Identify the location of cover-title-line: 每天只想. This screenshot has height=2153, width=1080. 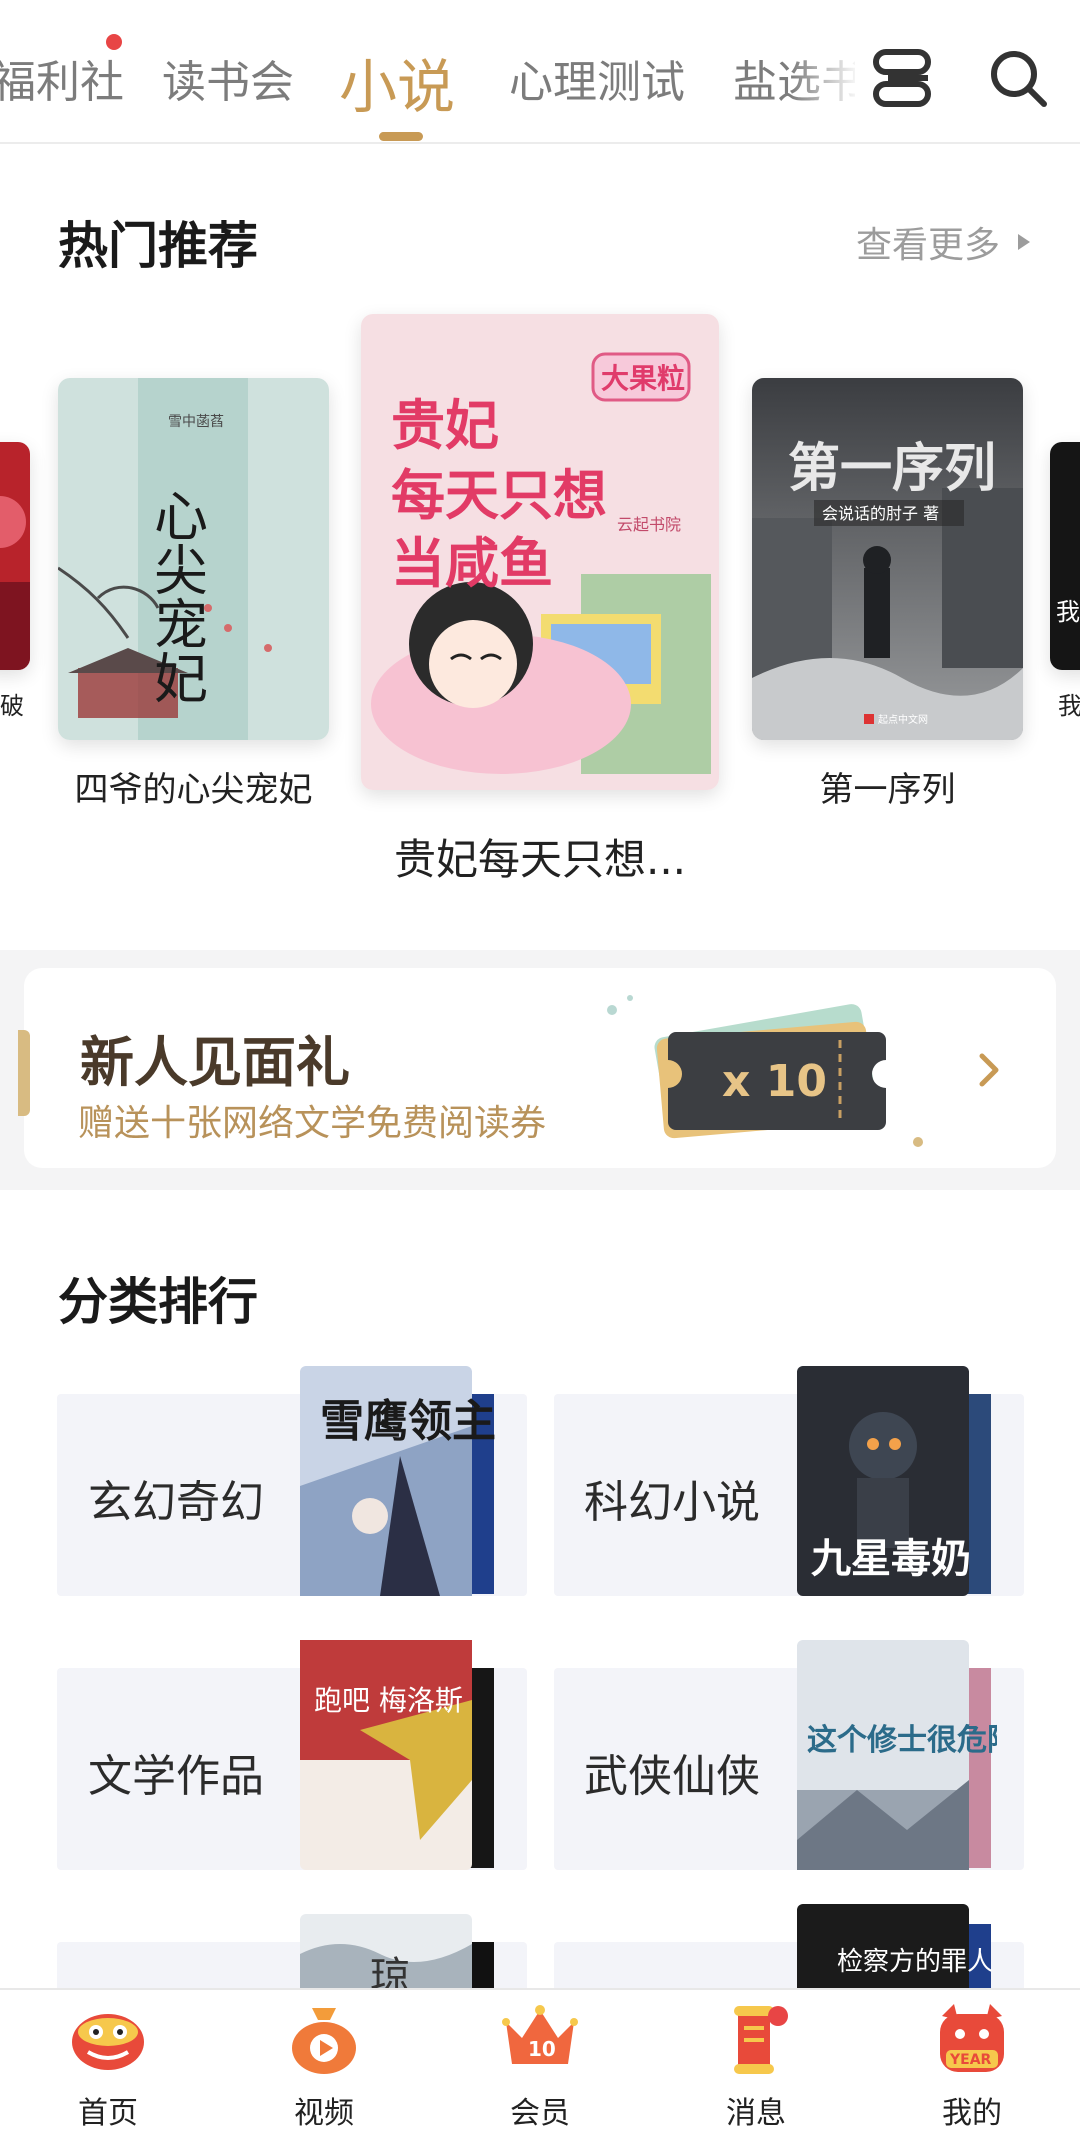
(499, 495).